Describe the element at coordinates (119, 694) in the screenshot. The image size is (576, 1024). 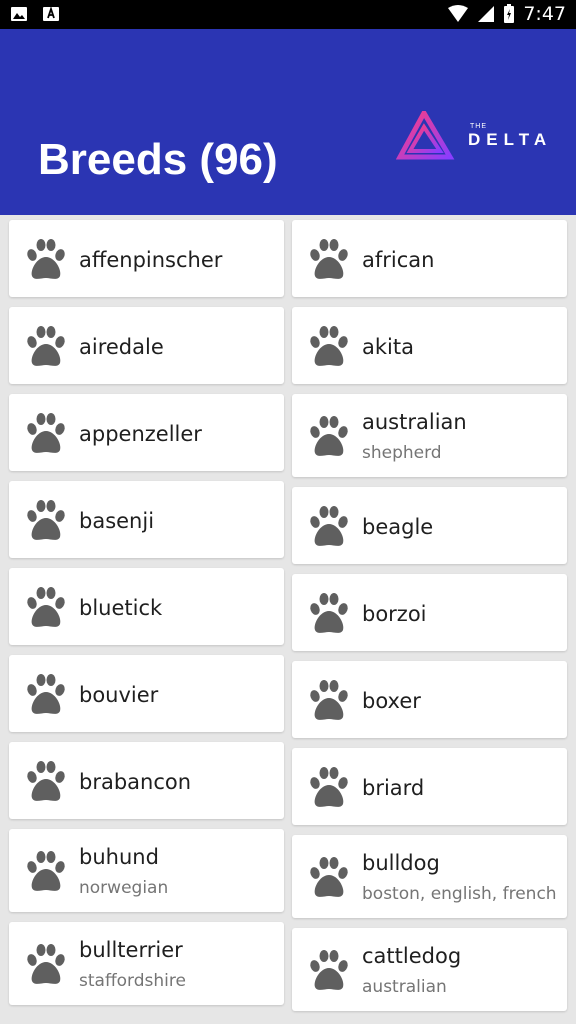
I see `breed-name: bouvier` at that location.